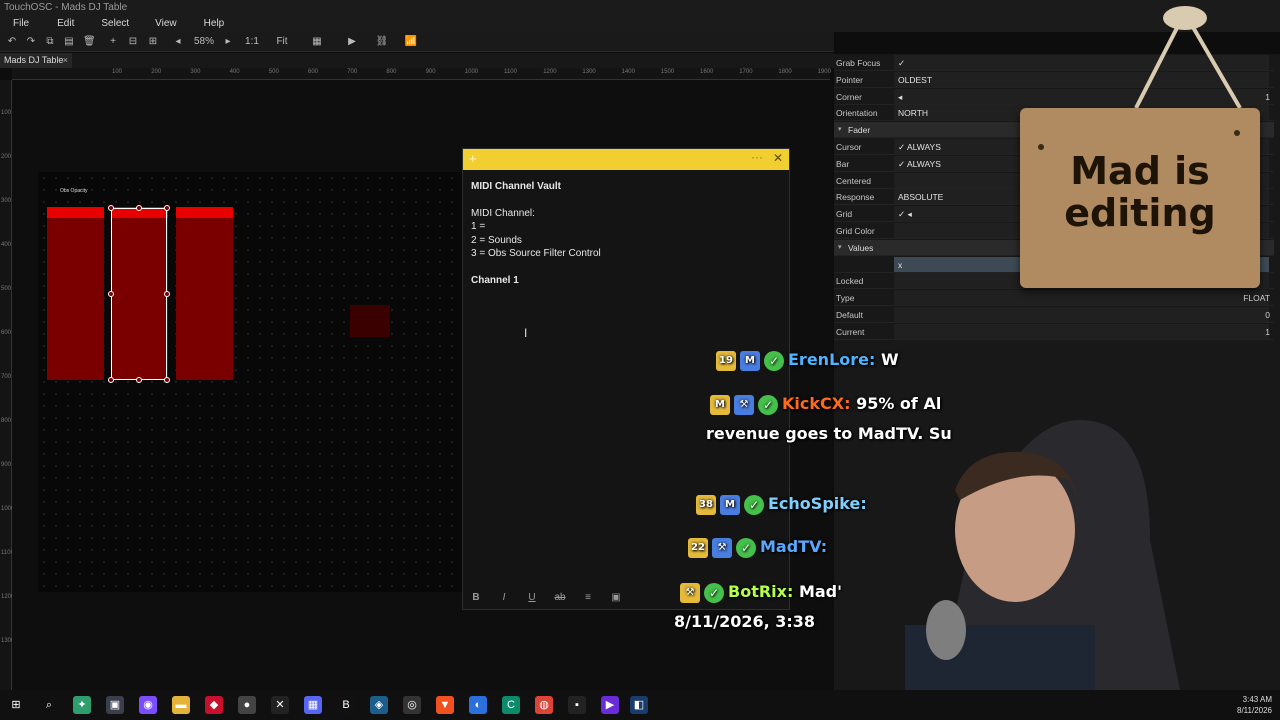  Describe the element at coordinates (1254, 710) in the screenshot. I see `clock-date: 8/11/2026` at that location.